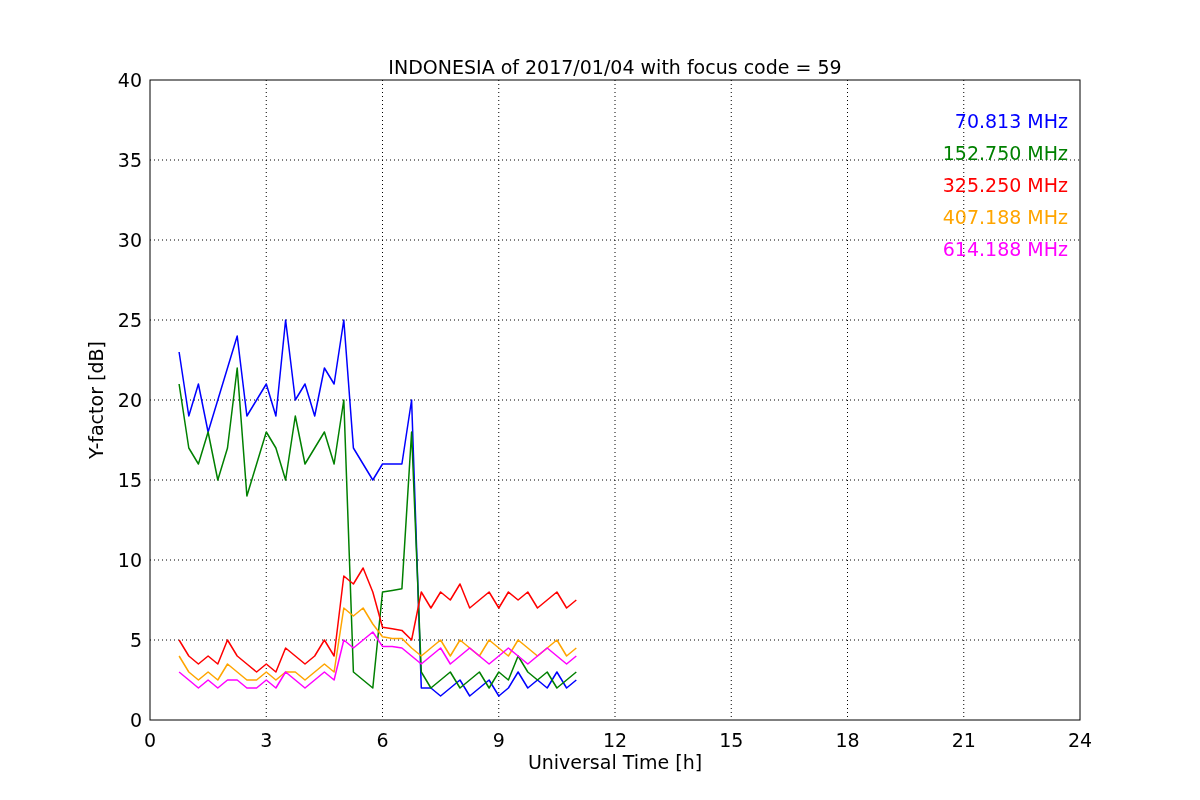 This screenshot has width=1200, height=800. I want to click on tick-label: 3, so click(266, 740).